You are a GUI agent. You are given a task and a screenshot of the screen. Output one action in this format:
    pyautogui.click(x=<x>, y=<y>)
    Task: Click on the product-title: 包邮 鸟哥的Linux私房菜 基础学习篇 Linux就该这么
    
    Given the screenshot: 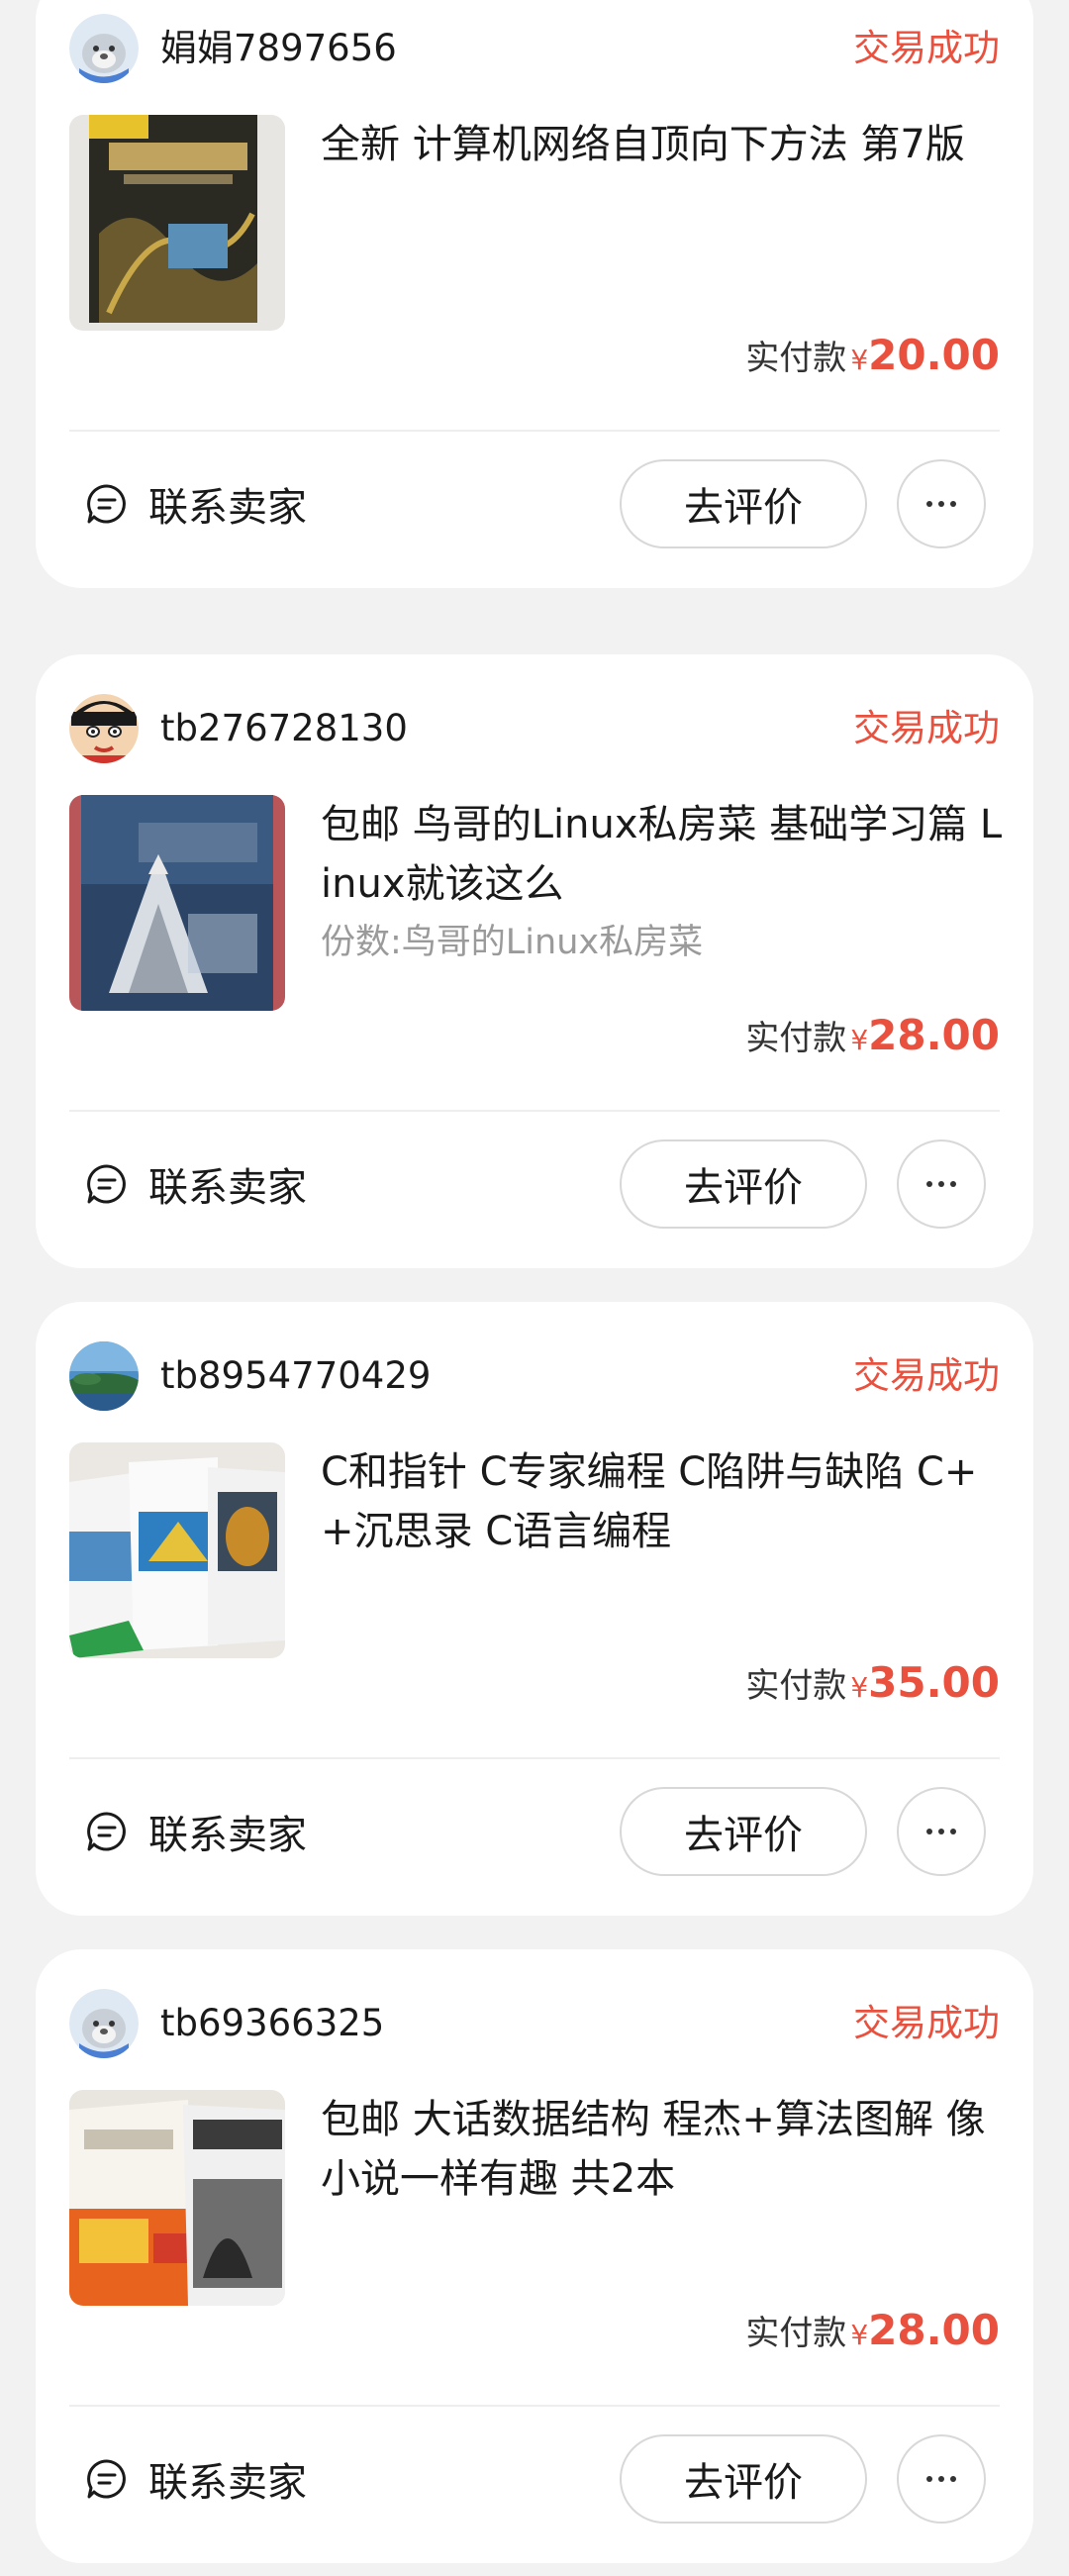 What is the action you would take?
    pyautogui.click(x=662, y=855)
    